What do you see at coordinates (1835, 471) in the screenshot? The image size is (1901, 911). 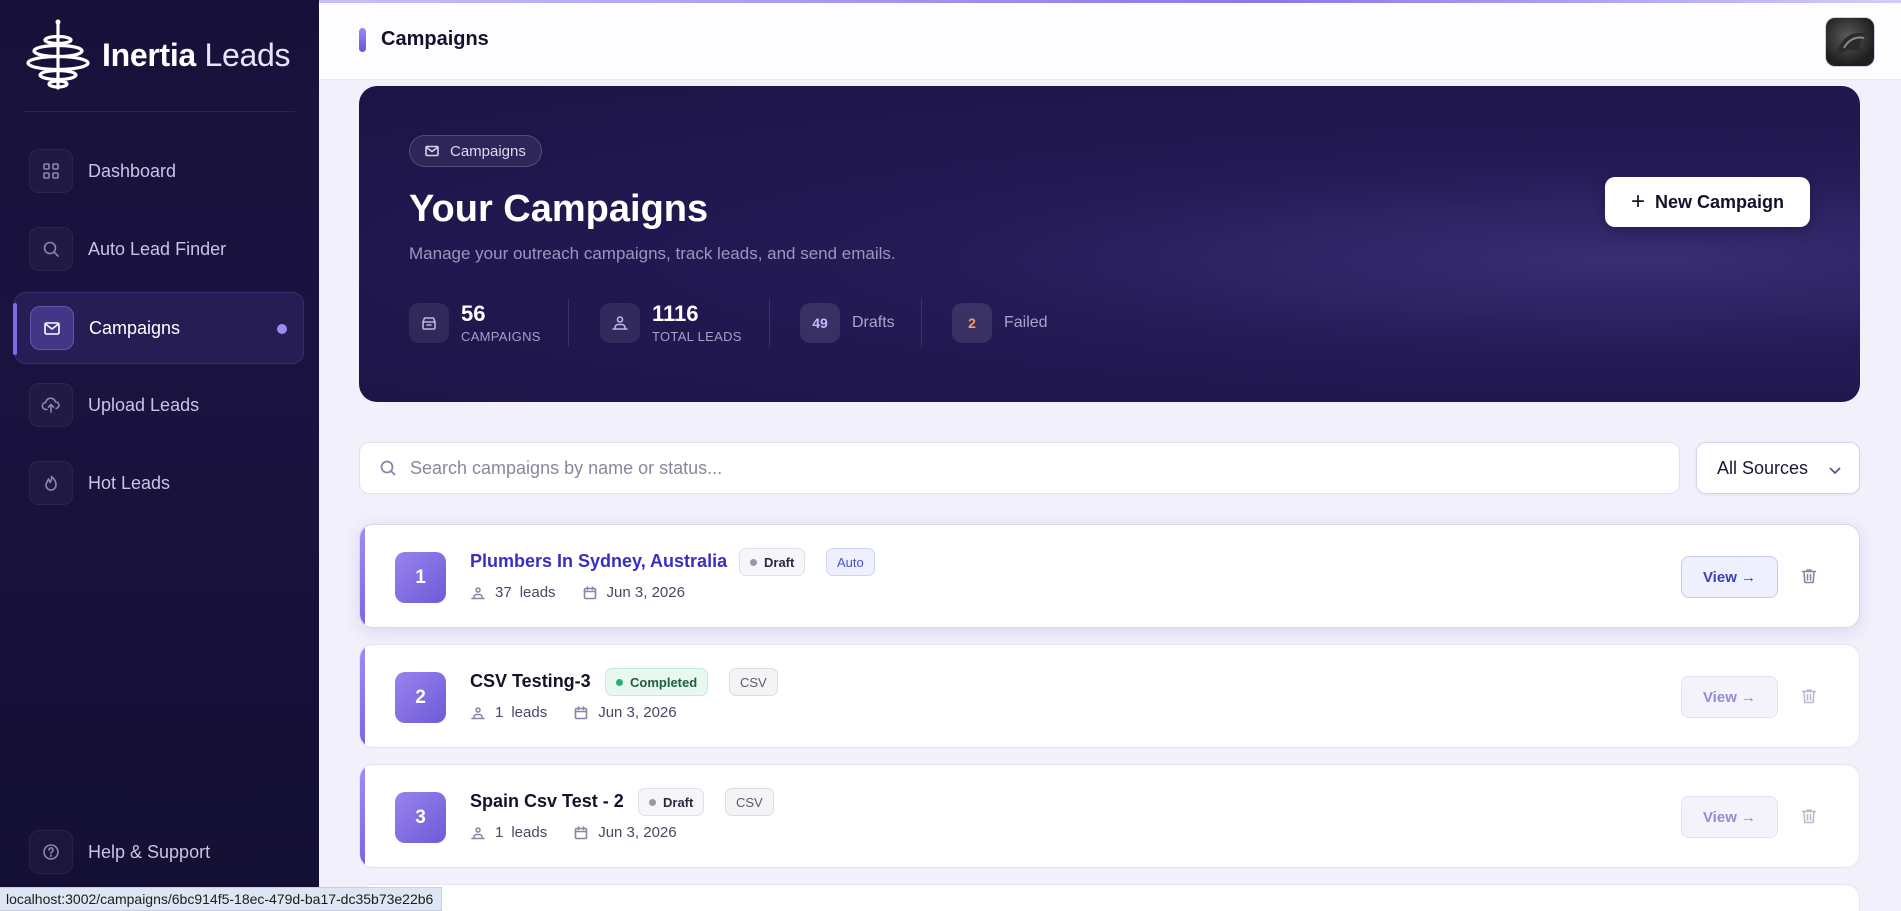 I see `chevron-down-icon` at bounding box center [1835, 471].